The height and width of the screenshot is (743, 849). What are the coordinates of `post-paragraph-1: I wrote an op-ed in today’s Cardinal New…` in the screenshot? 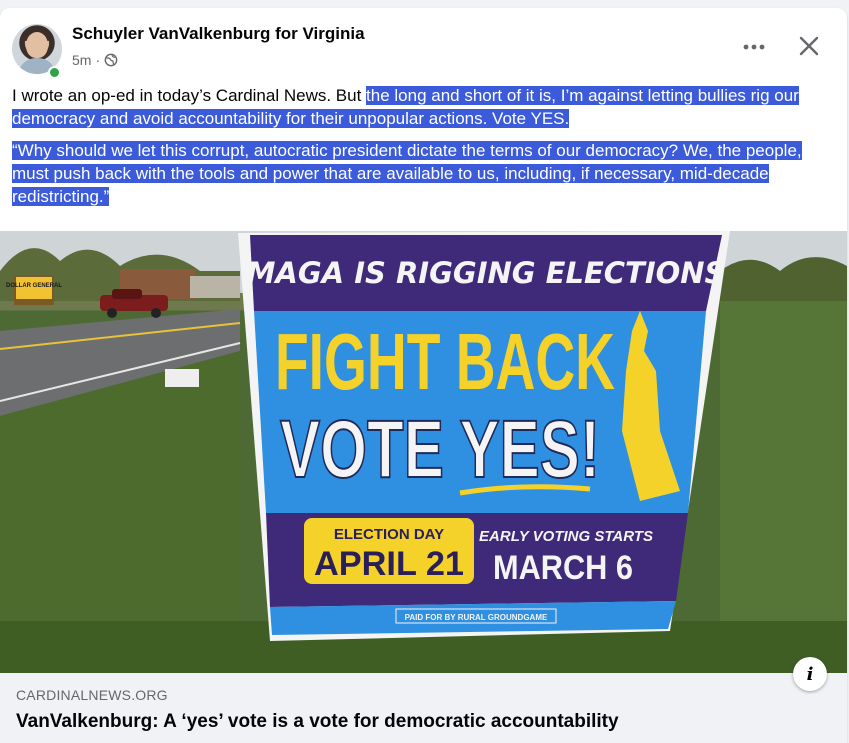 It's located at (425, 107).